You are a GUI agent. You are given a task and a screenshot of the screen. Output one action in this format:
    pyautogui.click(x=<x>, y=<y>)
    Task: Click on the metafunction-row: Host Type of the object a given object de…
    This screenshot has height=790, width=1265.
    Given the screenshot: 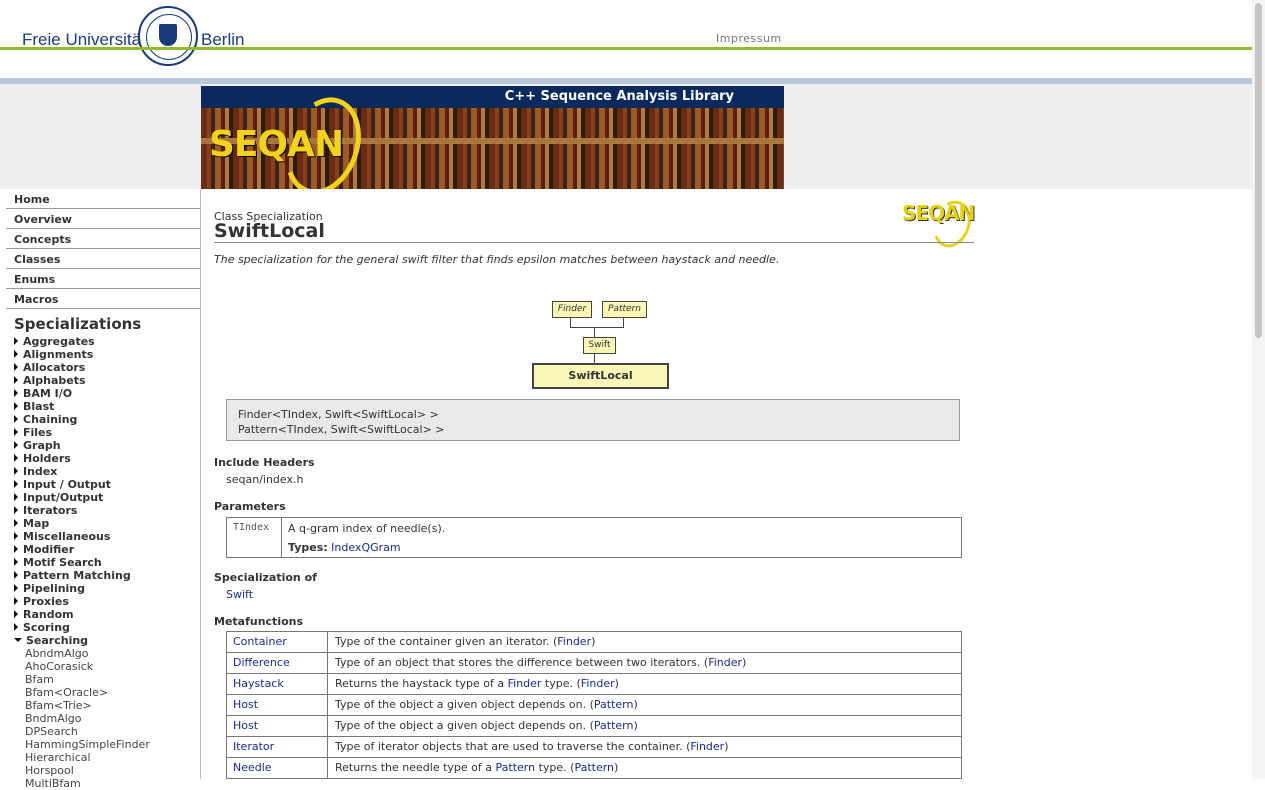 What is the action you would take?
    pyautogui.click(x=594, y=726)
    